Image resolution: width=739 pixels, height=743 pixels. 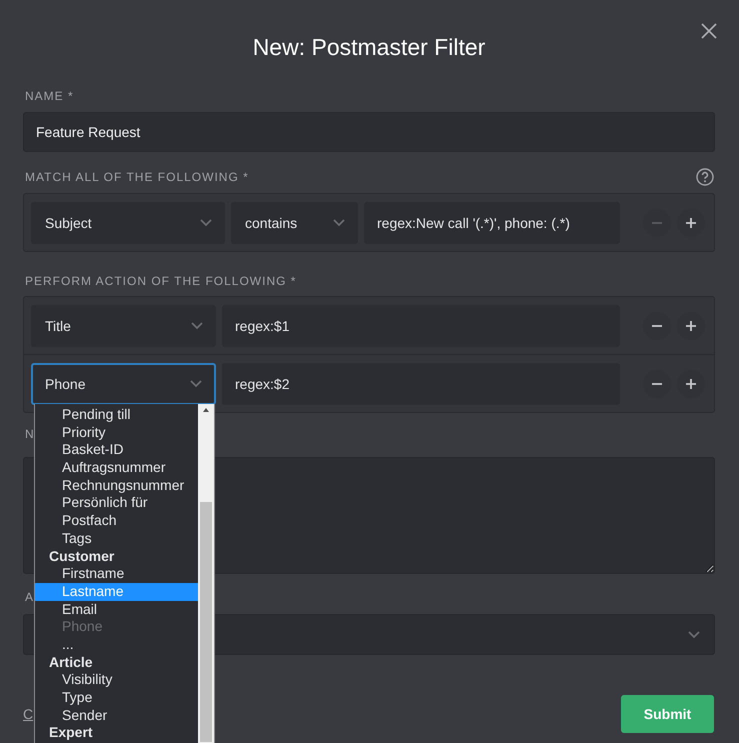 What do you see at coordinates (160, 281) in the screenshot?
I see `field-label: PERFORM ACTION OF THE FOLLOWING *` at bounding box center [160, 281].